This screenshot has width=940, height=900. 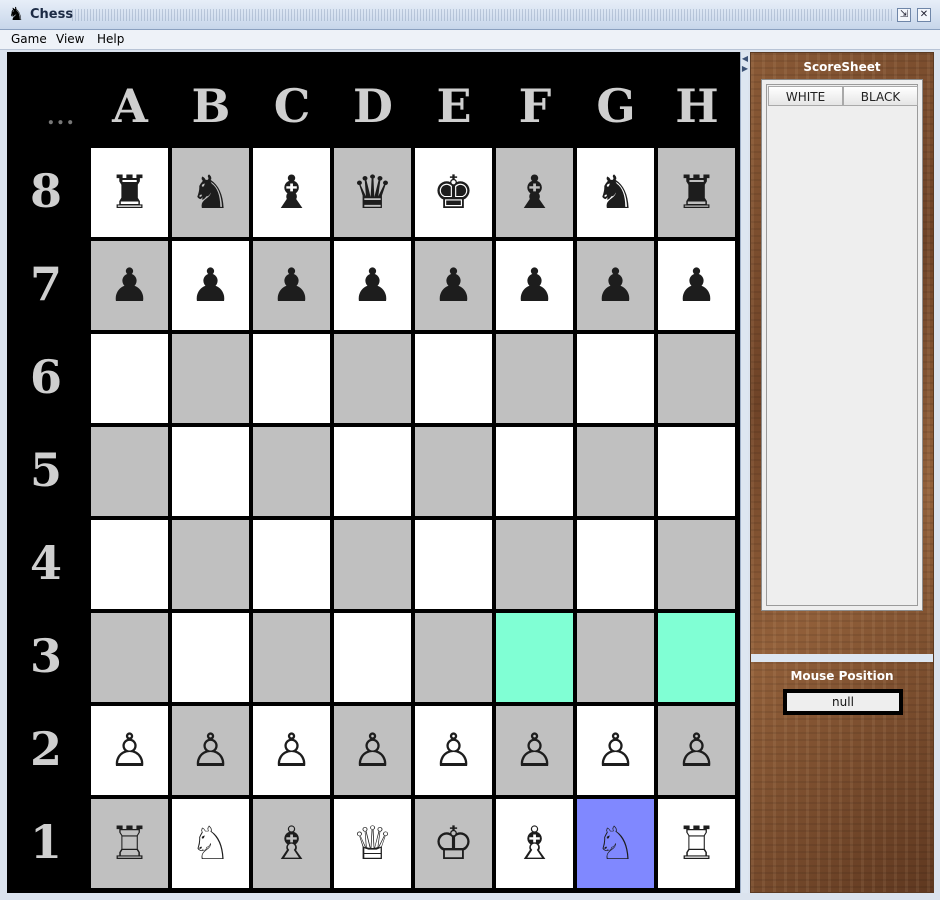 I want to click on white-king-piece: ♔, so click(x=453, y=843).